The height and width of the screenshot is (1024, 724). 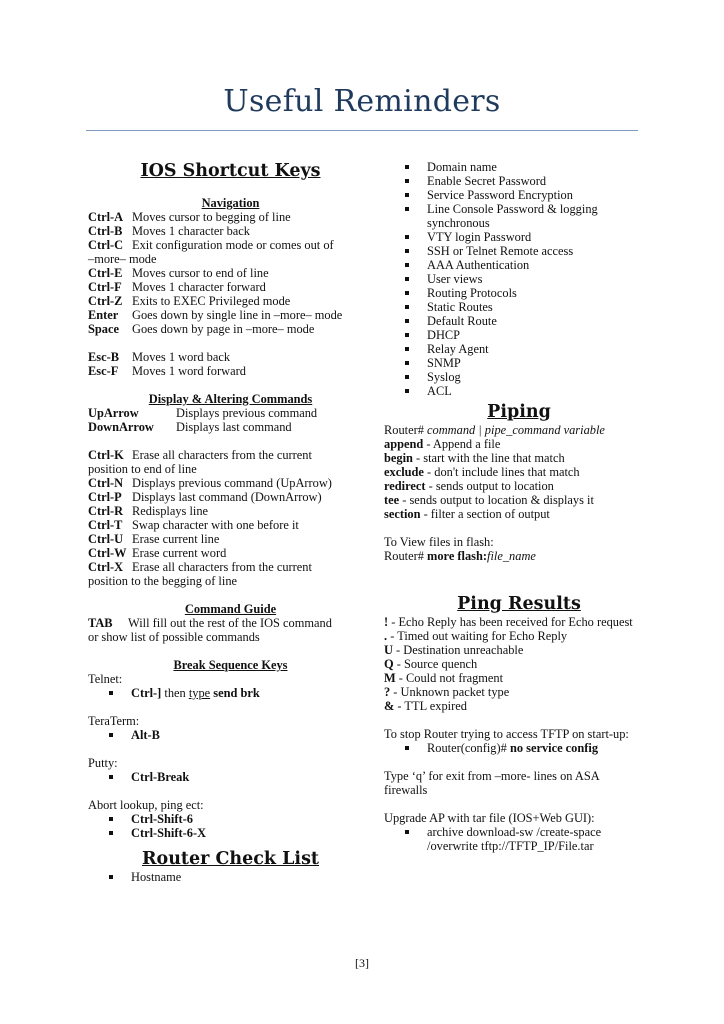 I want to click on ping-desc: - Source quench, so click(x=435, y=664).